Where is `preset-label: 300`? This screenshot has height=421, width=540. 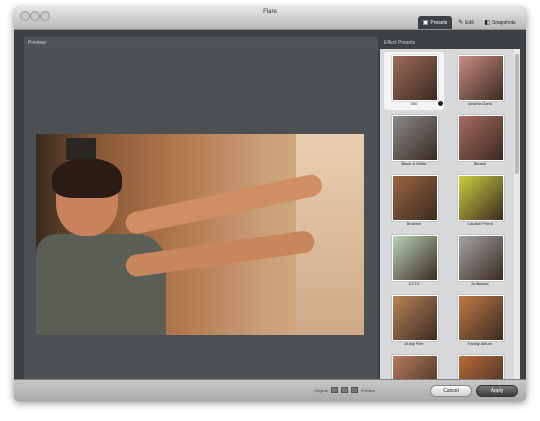
preset-label: 300 is located at coordinates (414, 103).